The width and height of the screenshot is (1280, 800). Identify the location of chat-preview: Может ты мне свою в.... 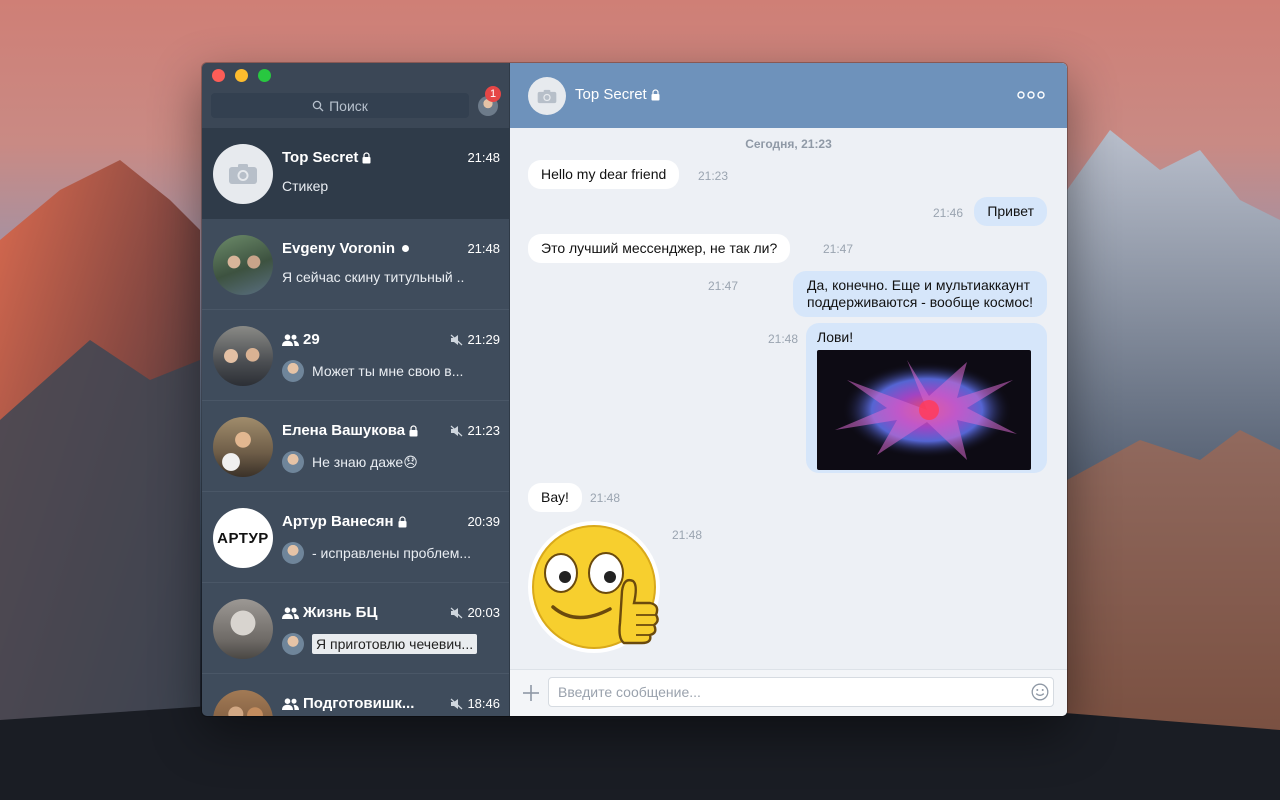
(372, 371).